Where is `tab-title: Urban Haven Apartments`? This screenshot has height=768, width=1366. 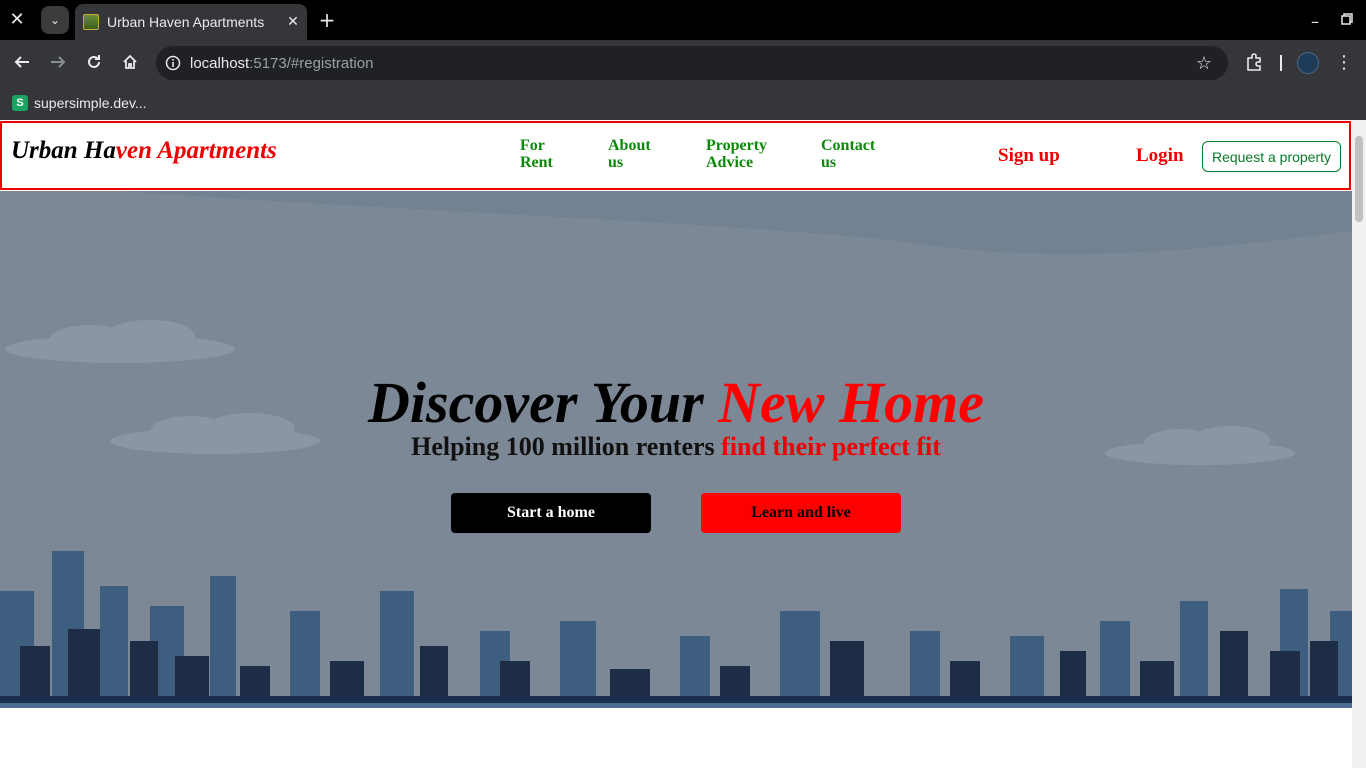 tab-title: Urban Haven Apartments is located at coordinates (186, 22).